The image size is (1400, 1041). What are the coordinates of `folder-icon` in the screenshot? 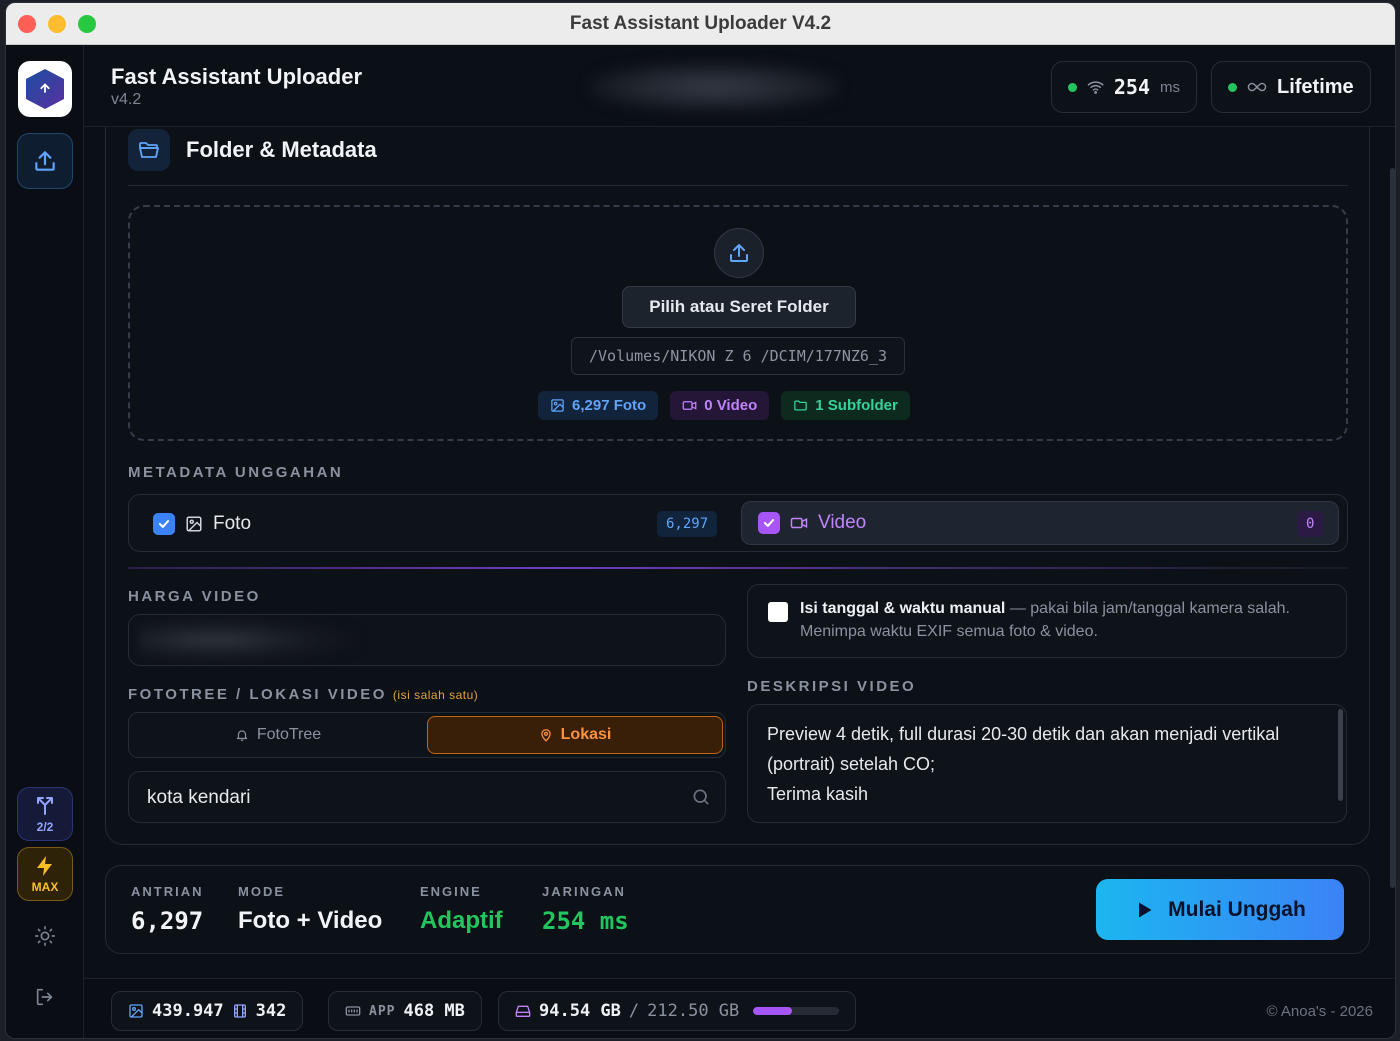 It's located at (801, 405).